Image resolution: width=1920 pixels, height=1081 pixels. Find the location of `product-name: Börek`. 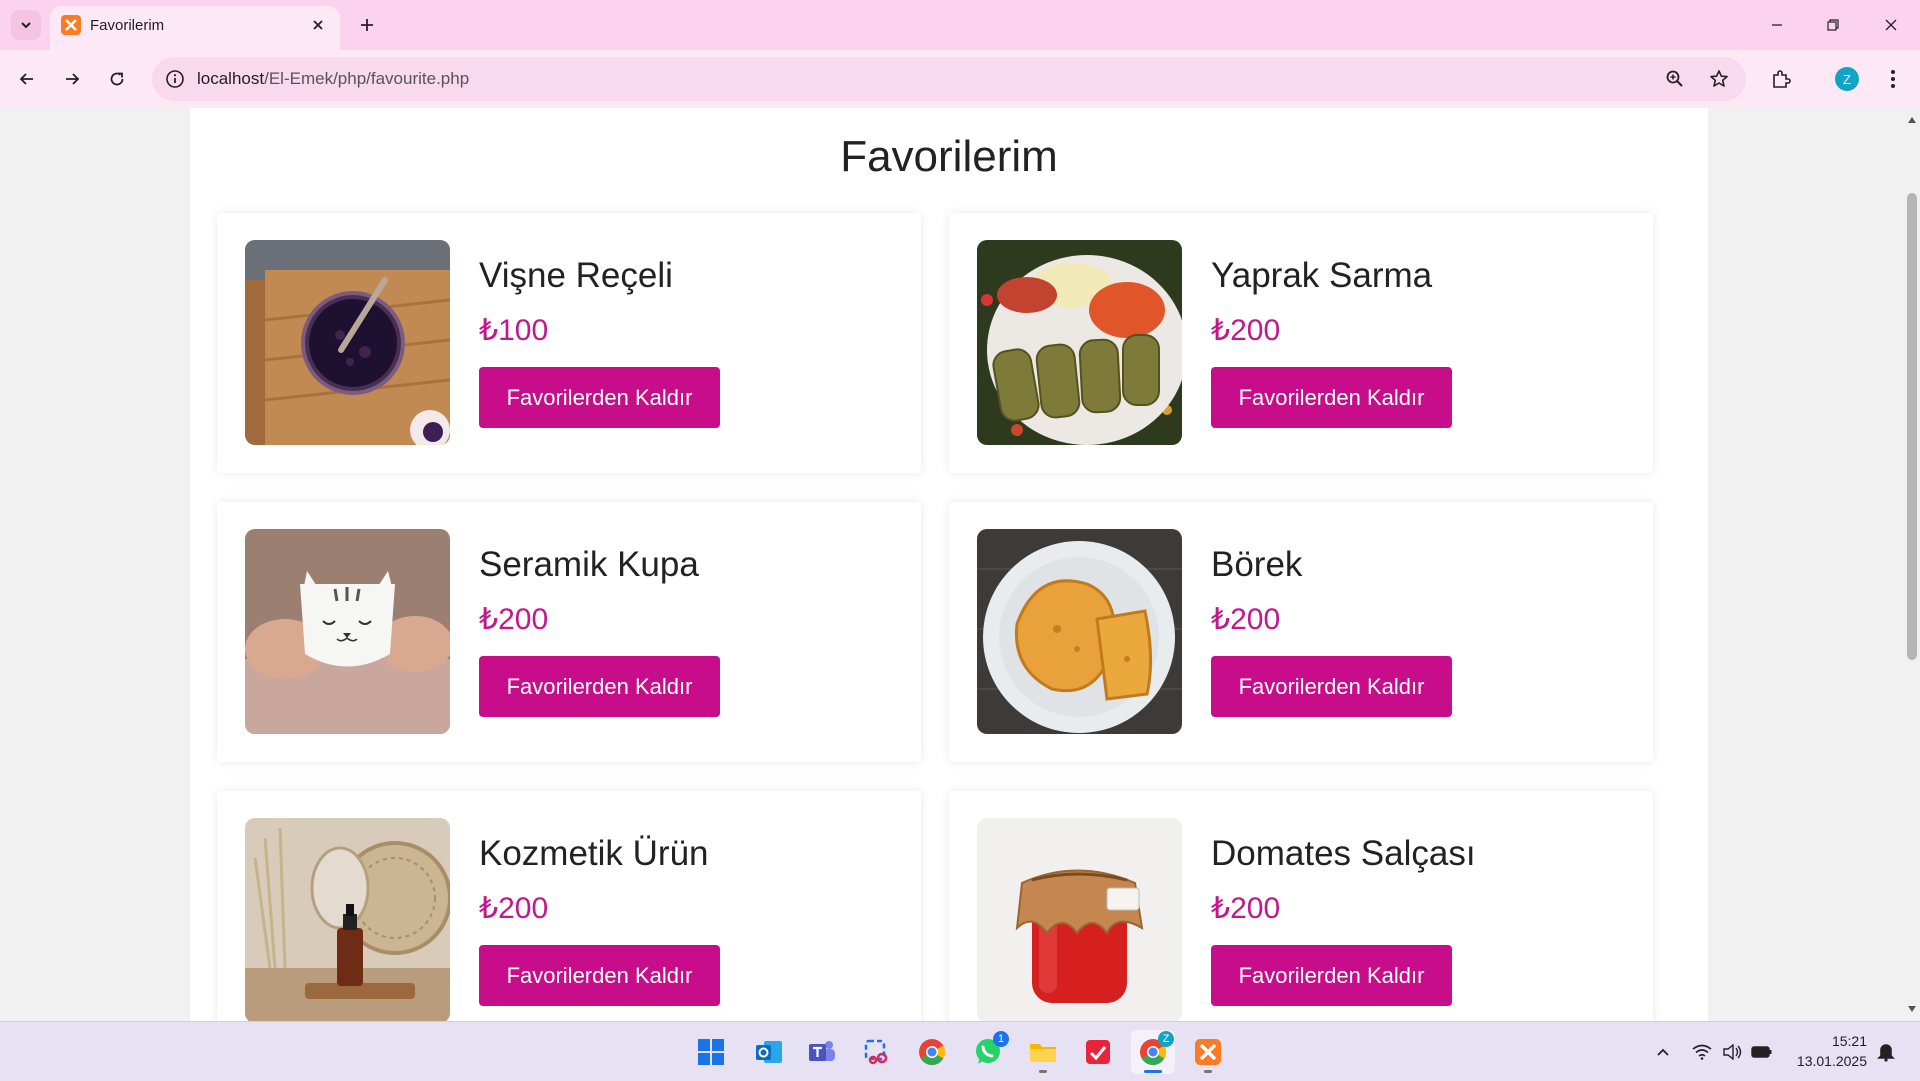

product-name: Börek is located at coordinates (1256, 565).